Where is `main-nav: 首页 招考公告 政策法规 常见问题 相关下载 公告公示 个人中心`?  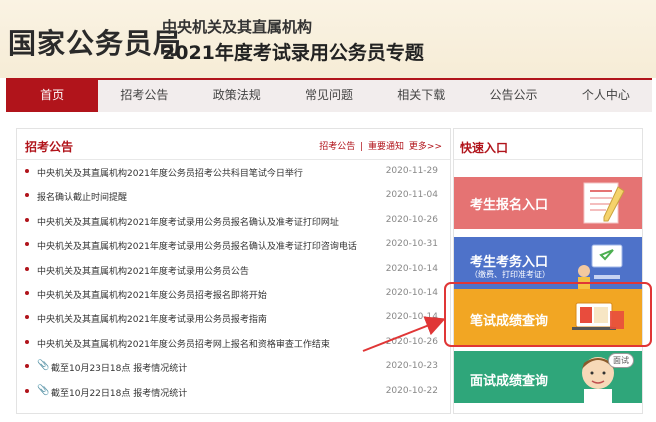
main-nav: 首页 招考公告 政策法规 常见问题 相关下载 公告公示 个人中心 is located at coordinates (329, 95).